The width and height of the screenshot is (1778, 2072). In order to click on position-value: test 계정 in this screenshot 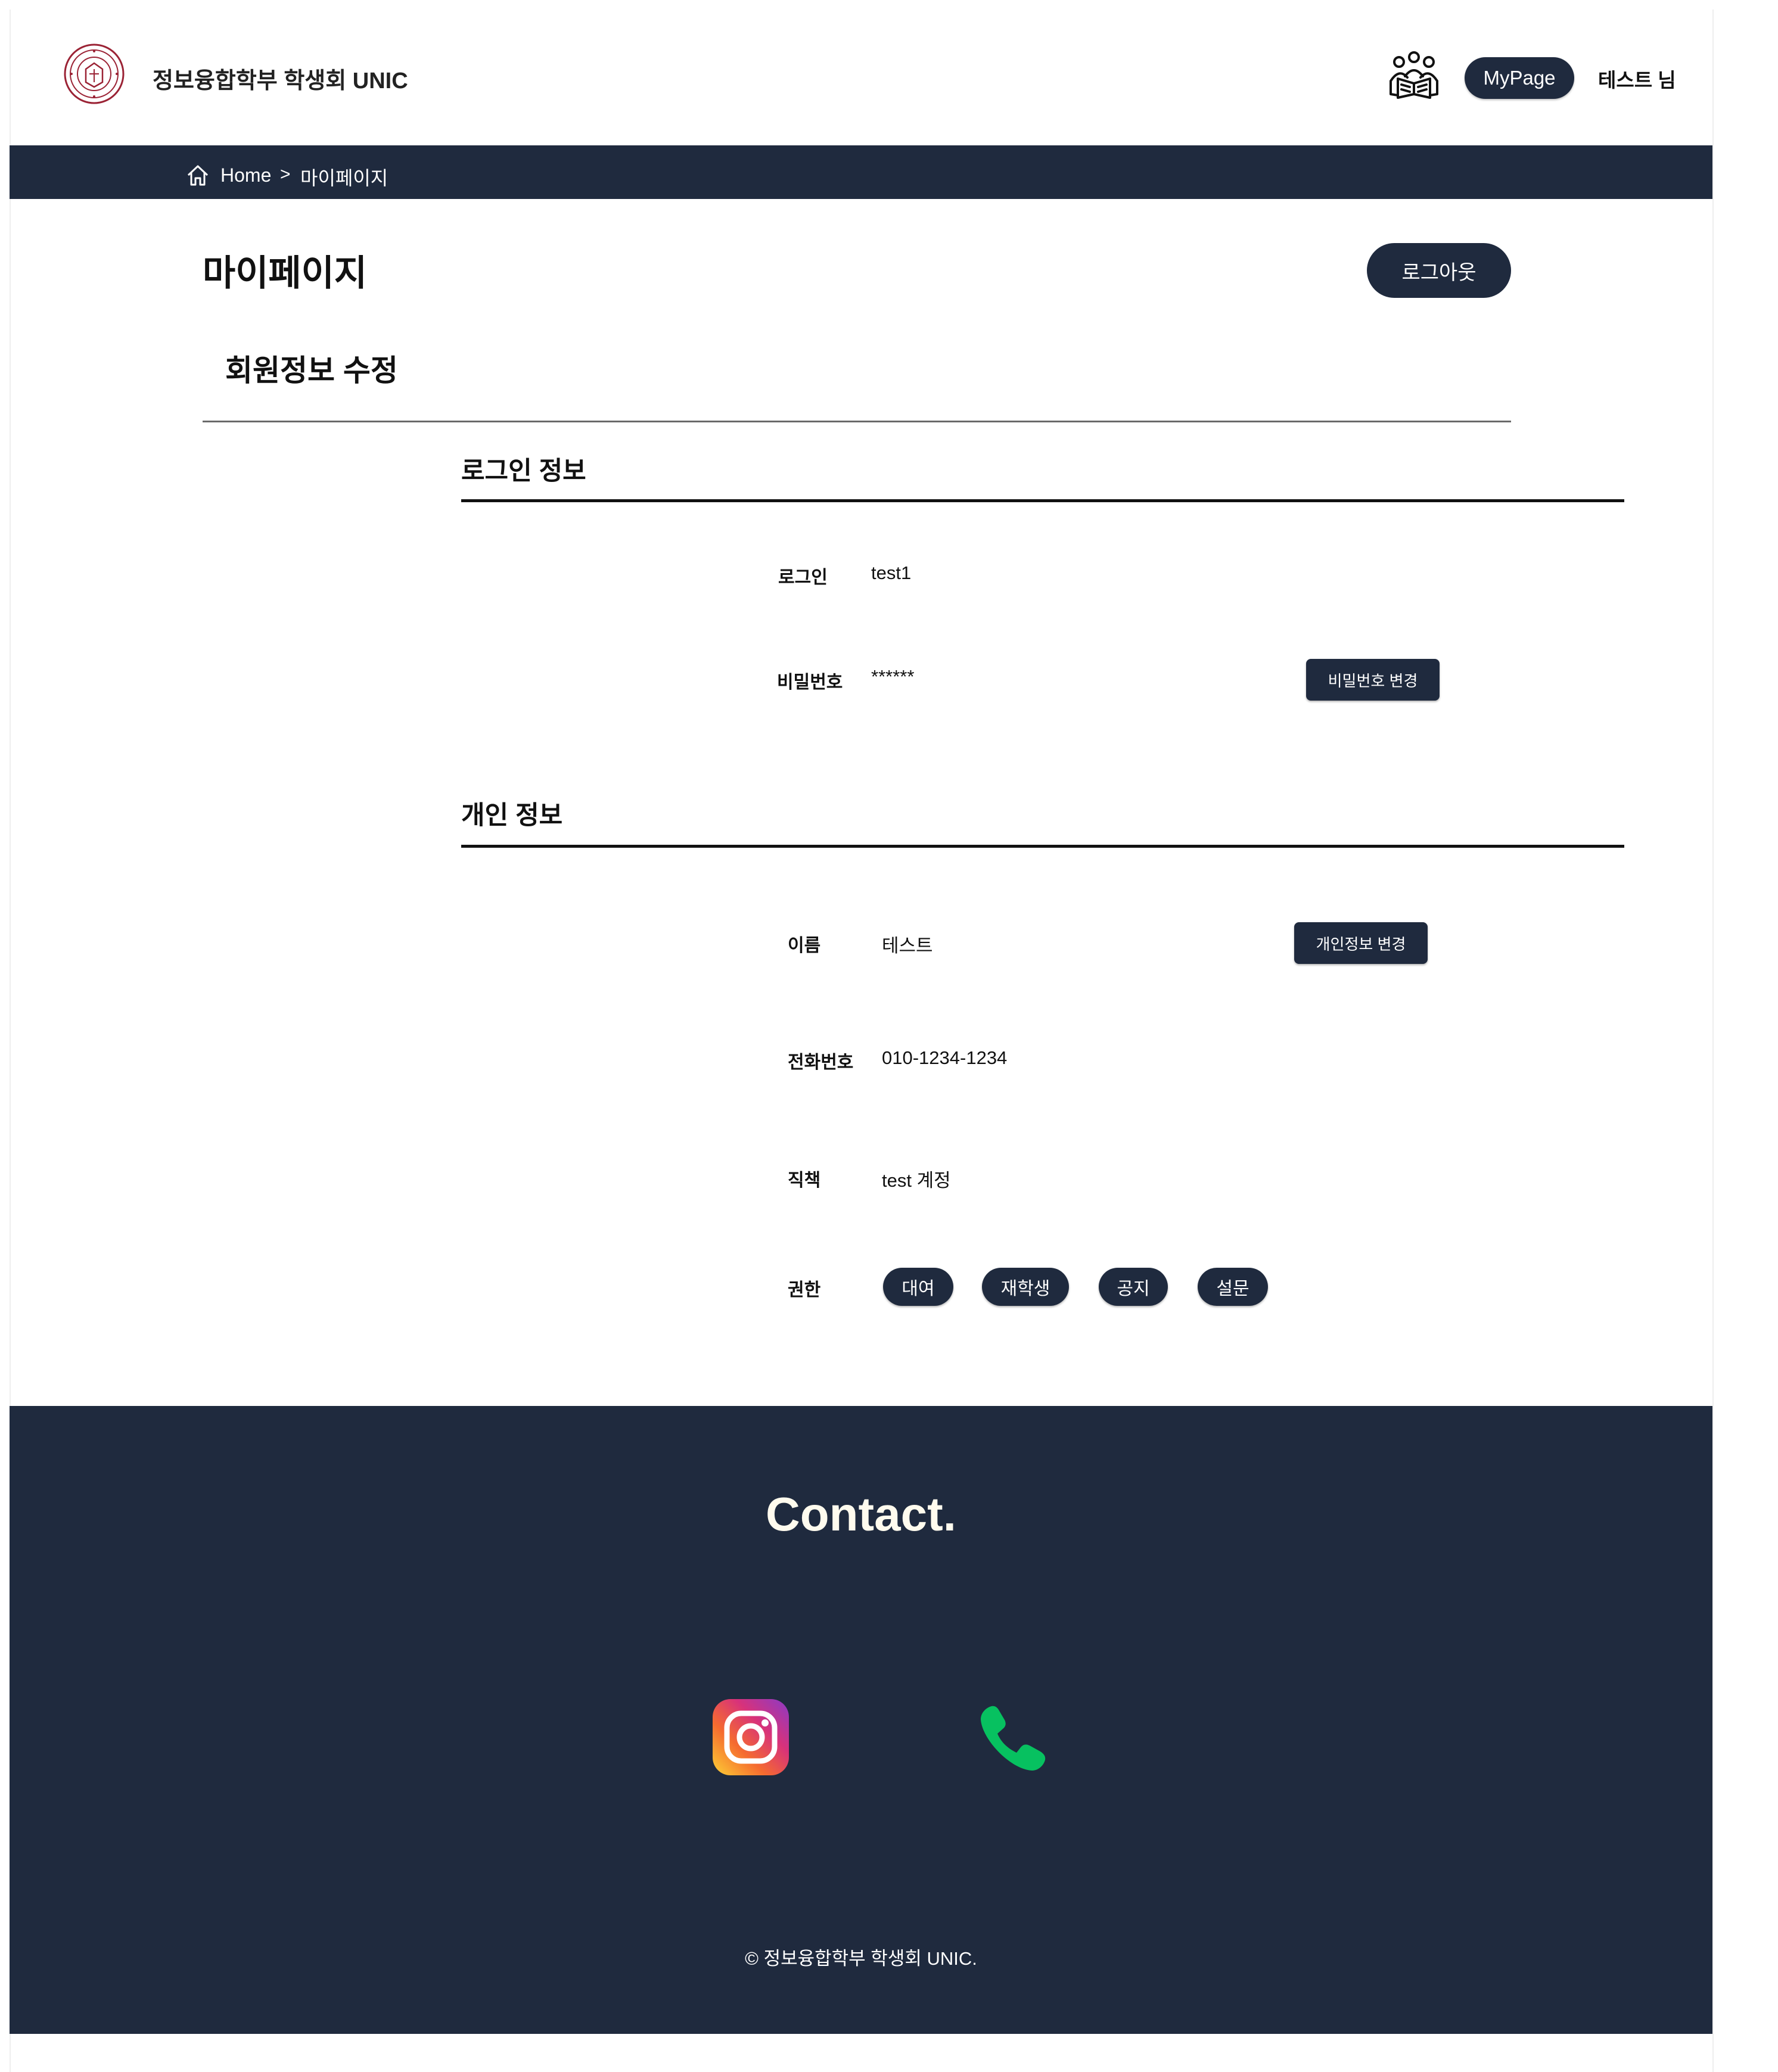, I will do `click(917, 1180)`.